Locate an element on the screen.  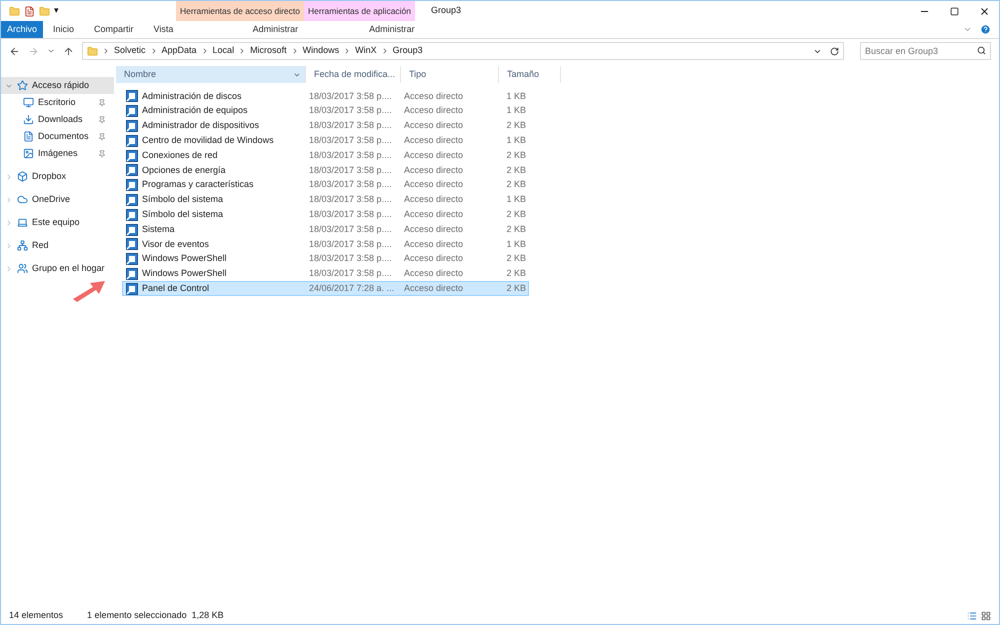
file-row: Panel de Control 24/06/2017 7:28 a. ... Acceso directo 2 KB is located at coordinates (325, 288).